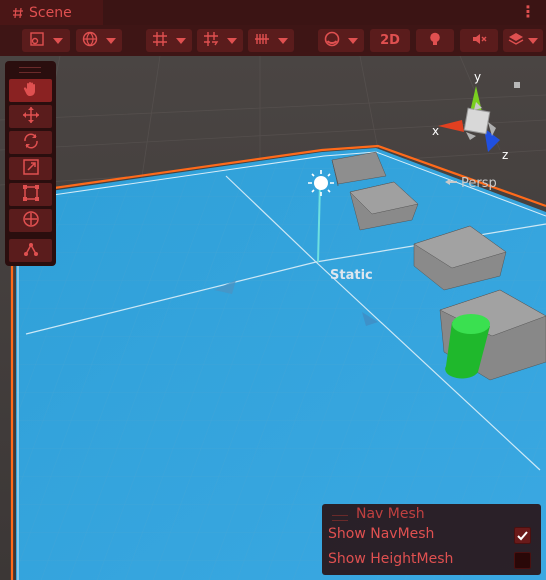 The width and height of the screenshot is (546, 580). I want to click on gizmo-x-label: x, so click(436, 131).